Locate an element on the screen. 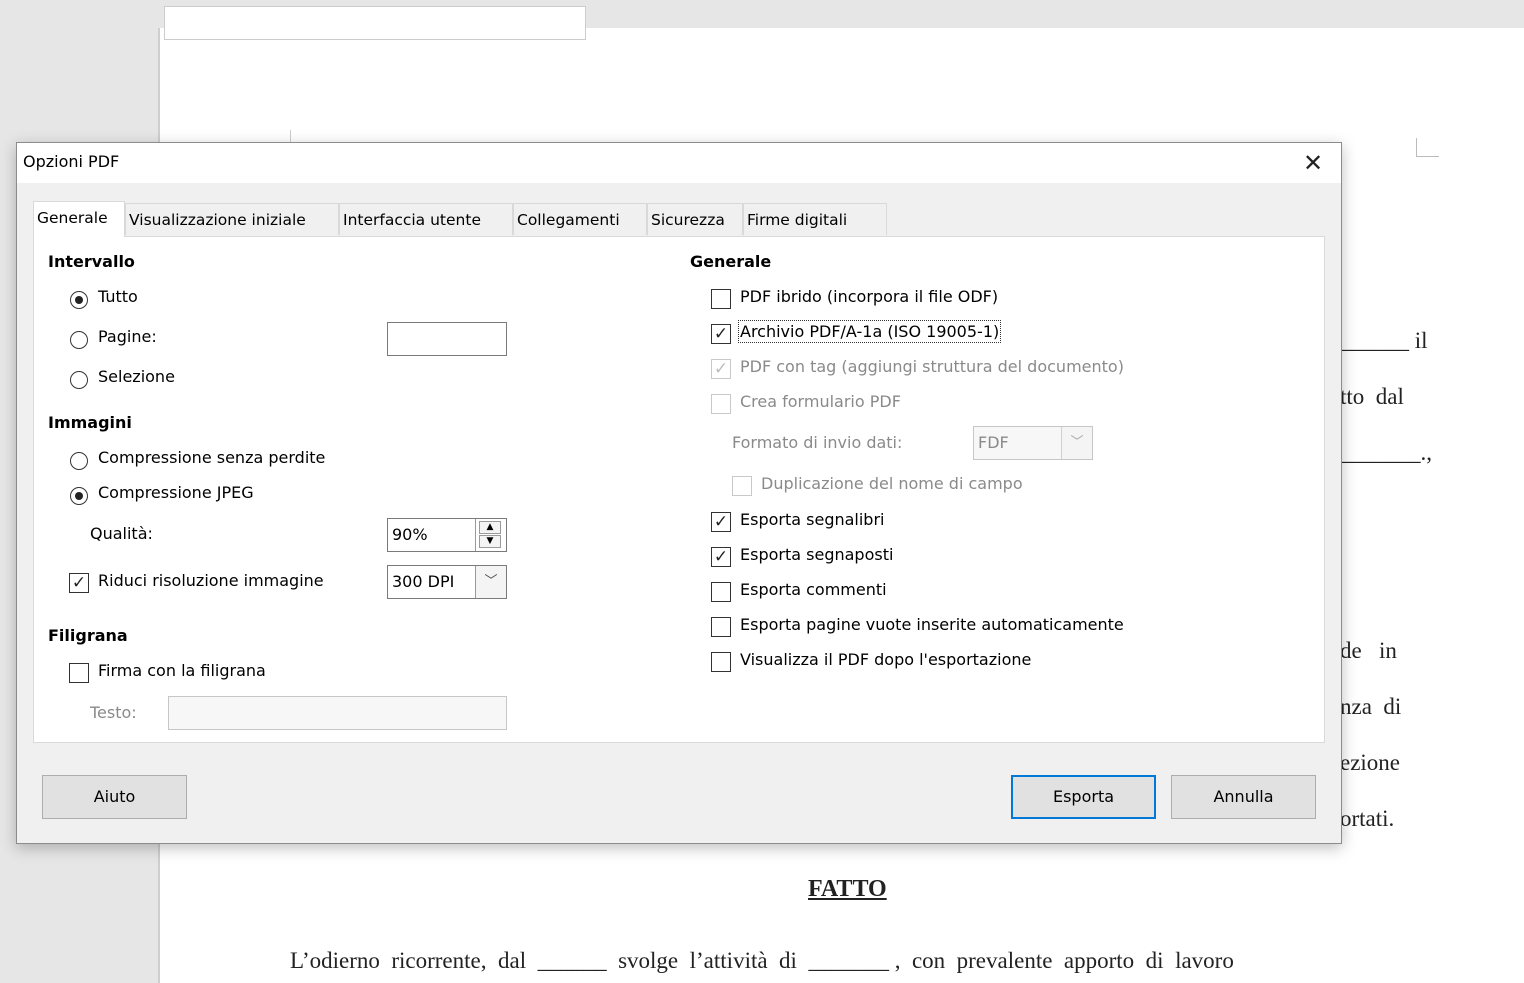 This screenshot has height=983, width=1524. reduce-resolution-label: Riduci risoluzione immagine is located at coordinates (211, 580).